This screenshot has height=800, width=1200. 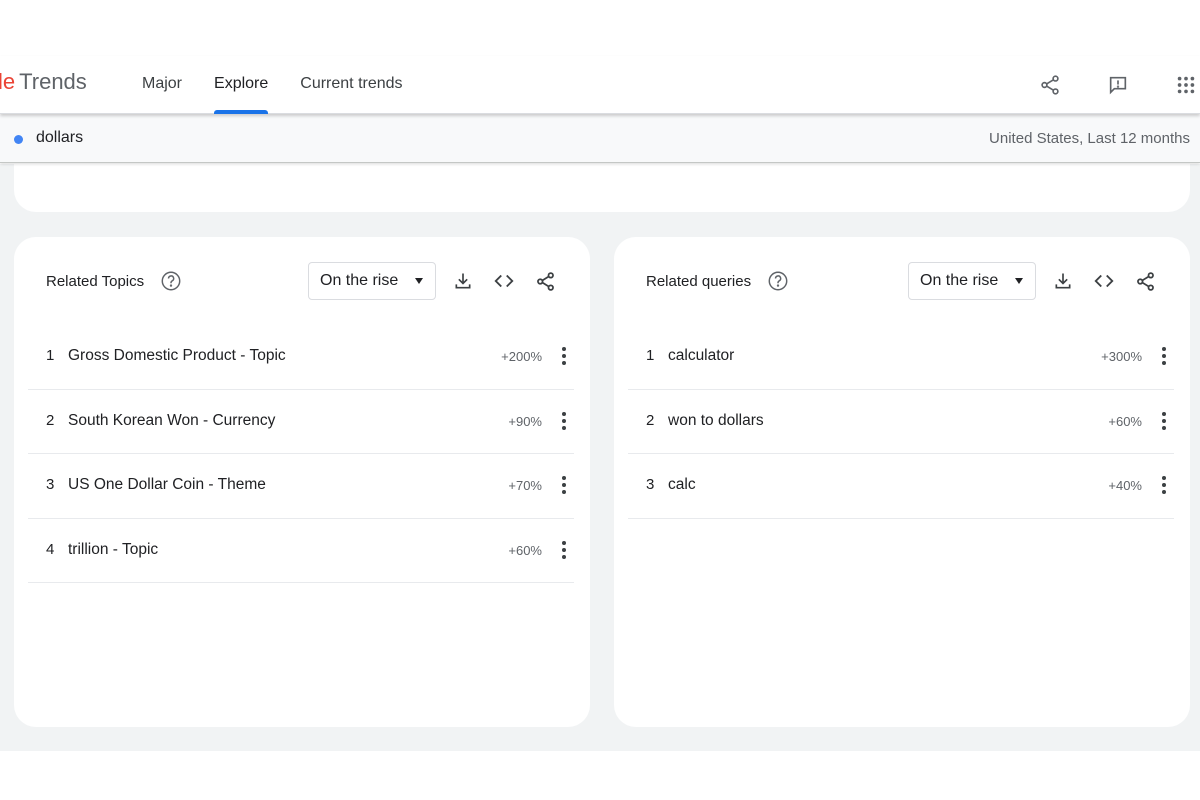 I want to click on list-item: 1 calculator +300%, so click(x=901, y=357).